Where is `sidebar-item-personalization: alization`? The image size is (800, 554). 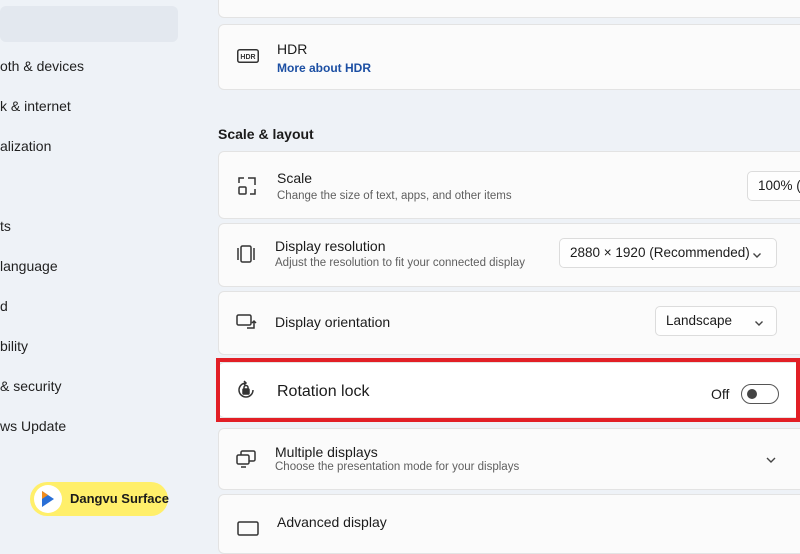
sidebar-item-personalization: alization is located at coordinates (25, 146).